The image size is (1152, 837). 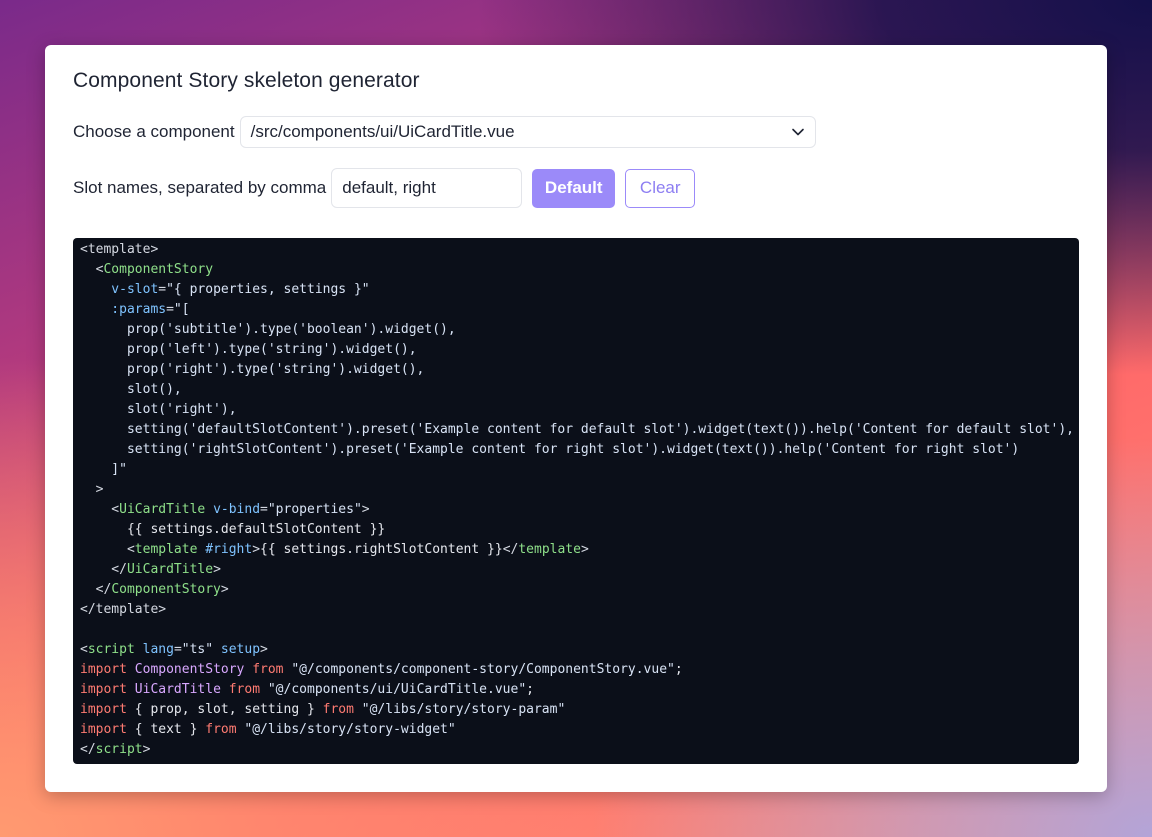 What do you see at coordinates (660, 188) in the screenshot?
I see `clear-button: Clear` at bounding box center [660, 188].